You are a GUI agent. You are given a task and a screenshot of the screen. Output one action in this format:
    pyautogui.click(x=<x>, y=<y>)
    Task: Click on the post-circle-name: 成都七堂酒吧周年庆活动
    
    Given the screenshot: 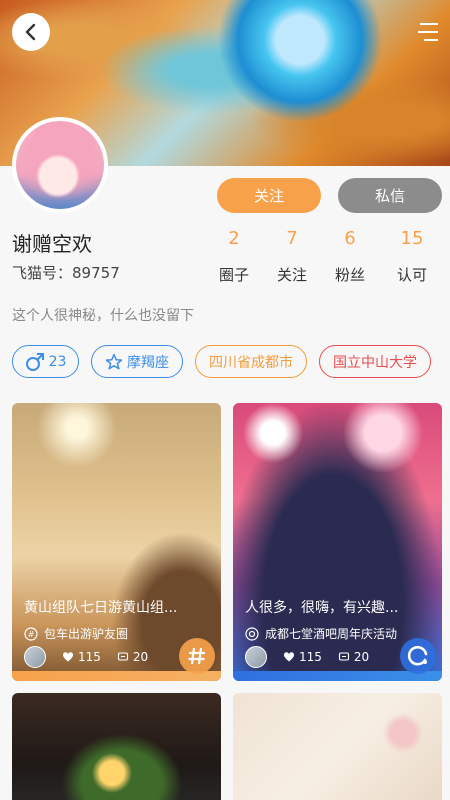 What is the action you would take?
    pyautogui.click(x=331, y=634)
    